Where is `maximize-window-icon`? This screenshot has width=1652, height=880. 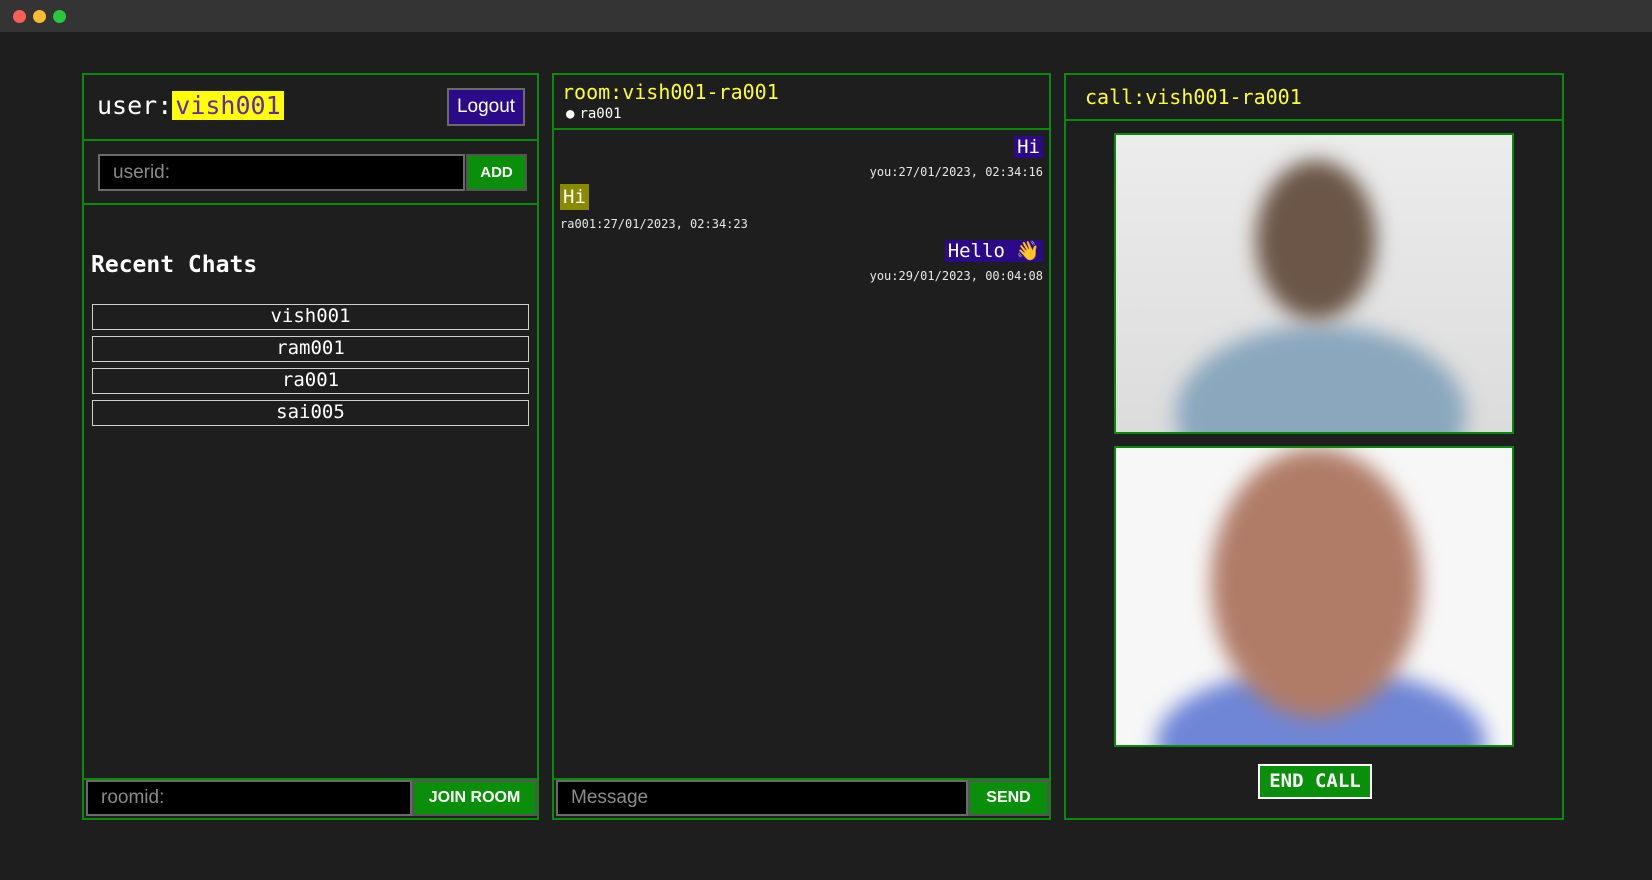
maximize-window-icon is located at coordinates (59, 16).